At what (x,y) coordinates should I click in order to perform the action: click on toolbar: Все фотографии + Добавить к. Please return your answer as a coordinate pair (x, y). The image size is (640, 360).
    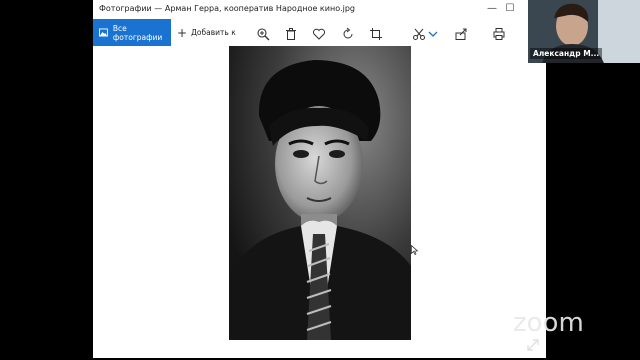
    Looking at the image, I should click on (319, 32).